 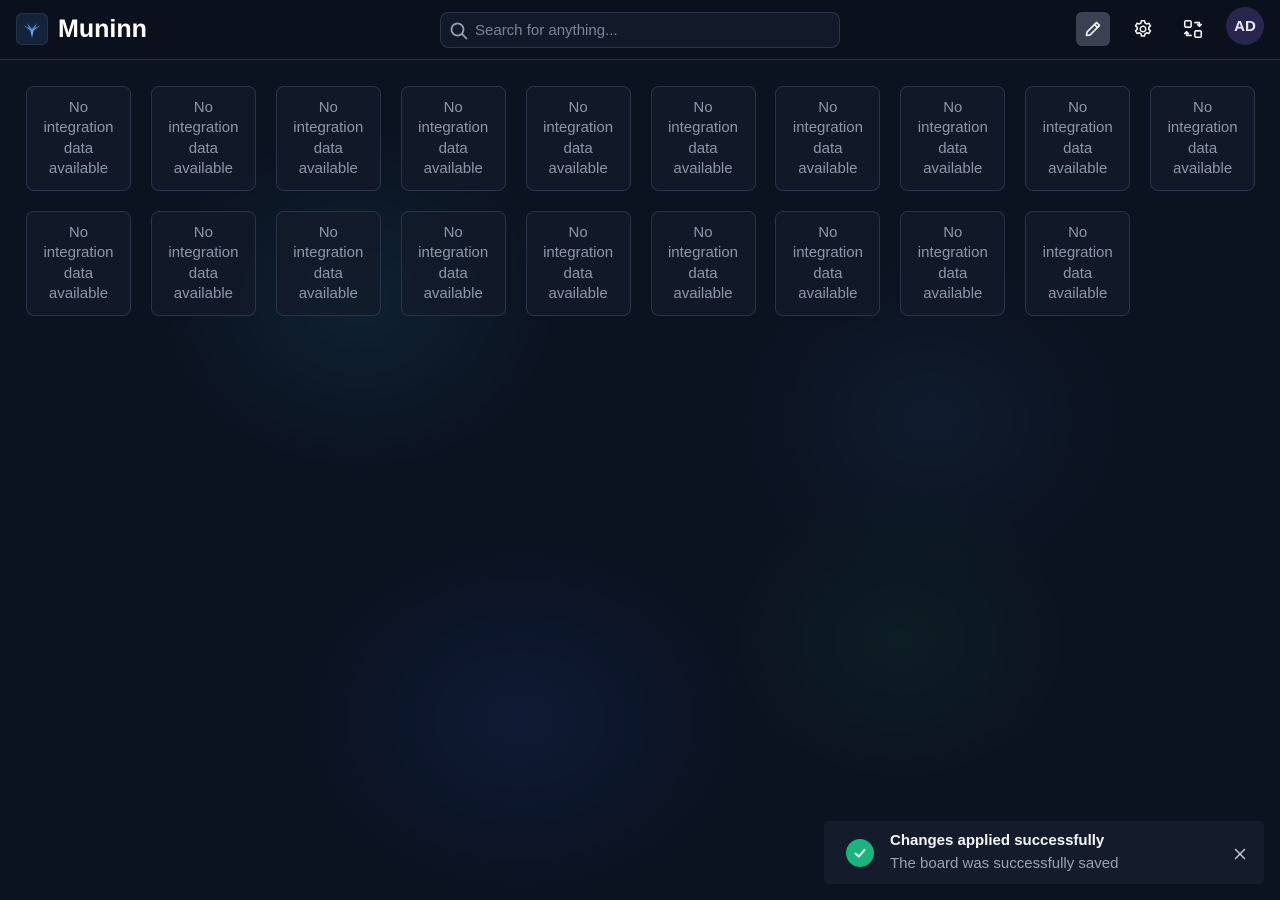 I want to click on app-logo, so click(x=32, y=29).